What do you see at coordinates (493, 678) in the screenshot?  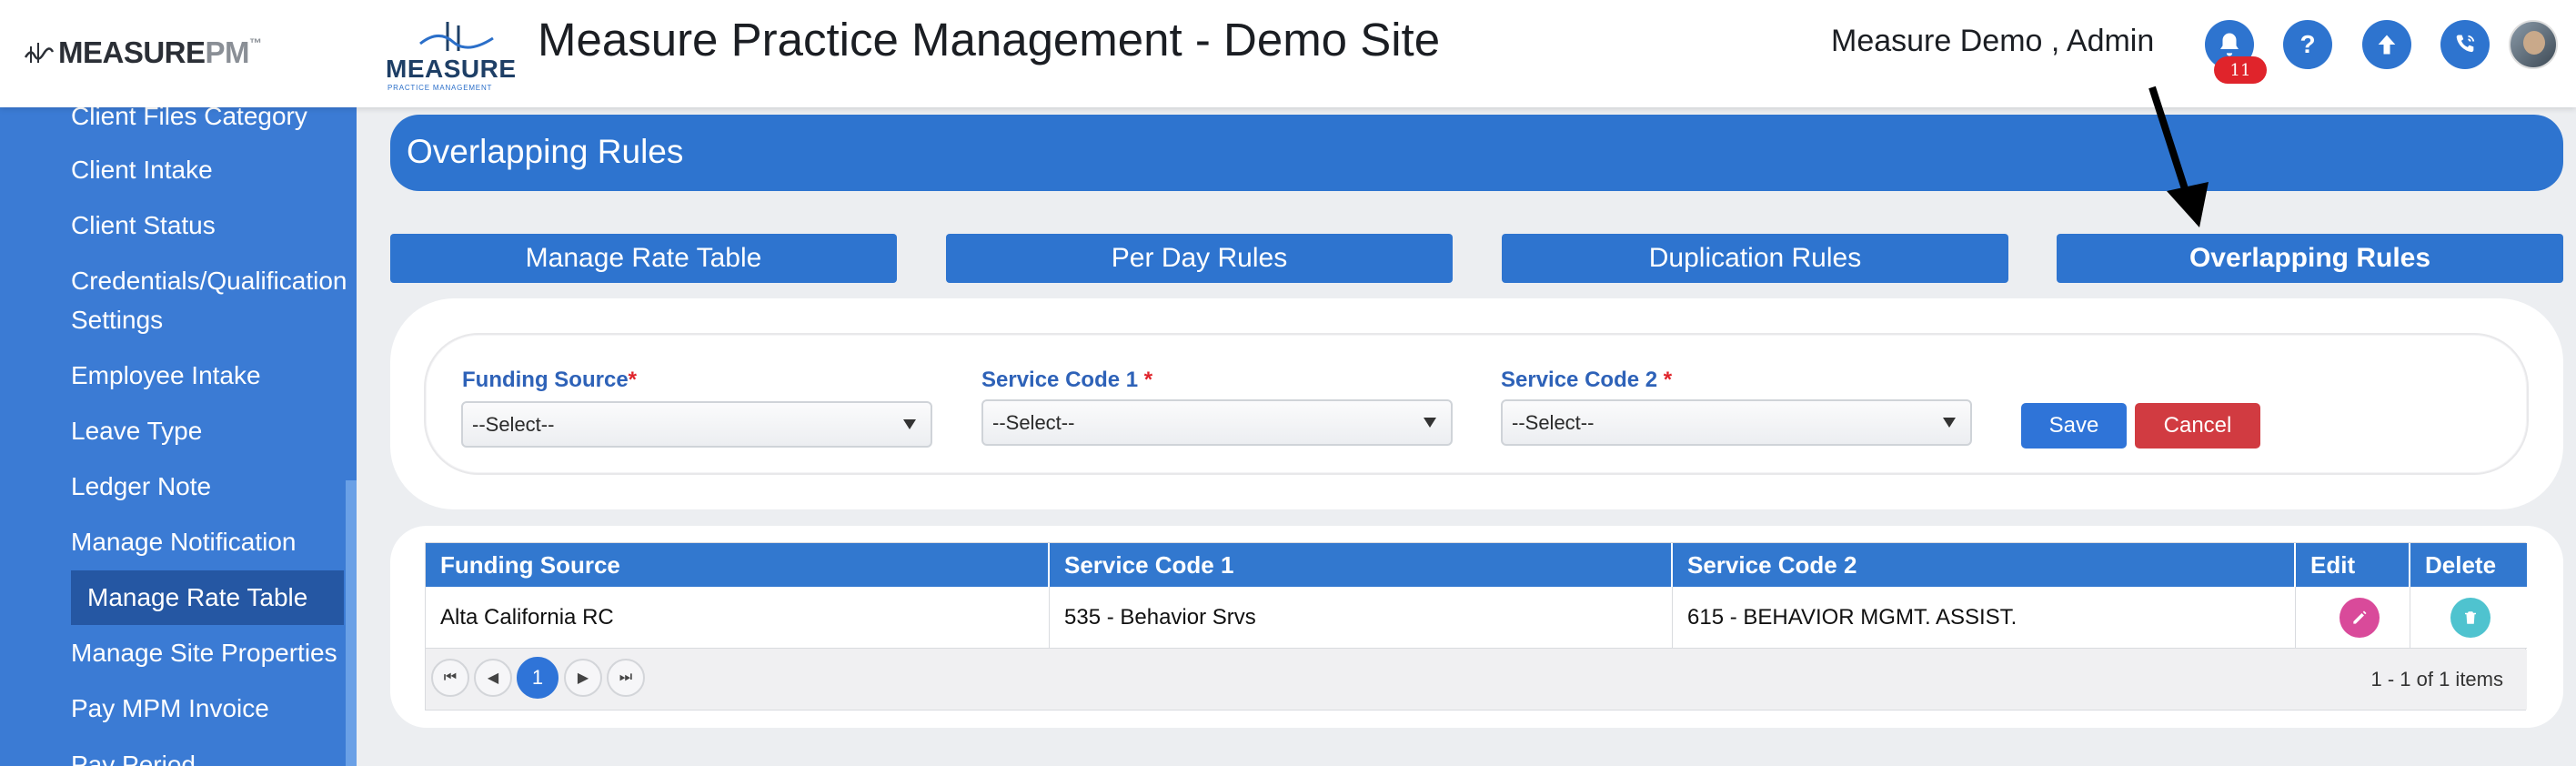 I see `prev-page-icon: ◀` at bounding box center [493, 678].